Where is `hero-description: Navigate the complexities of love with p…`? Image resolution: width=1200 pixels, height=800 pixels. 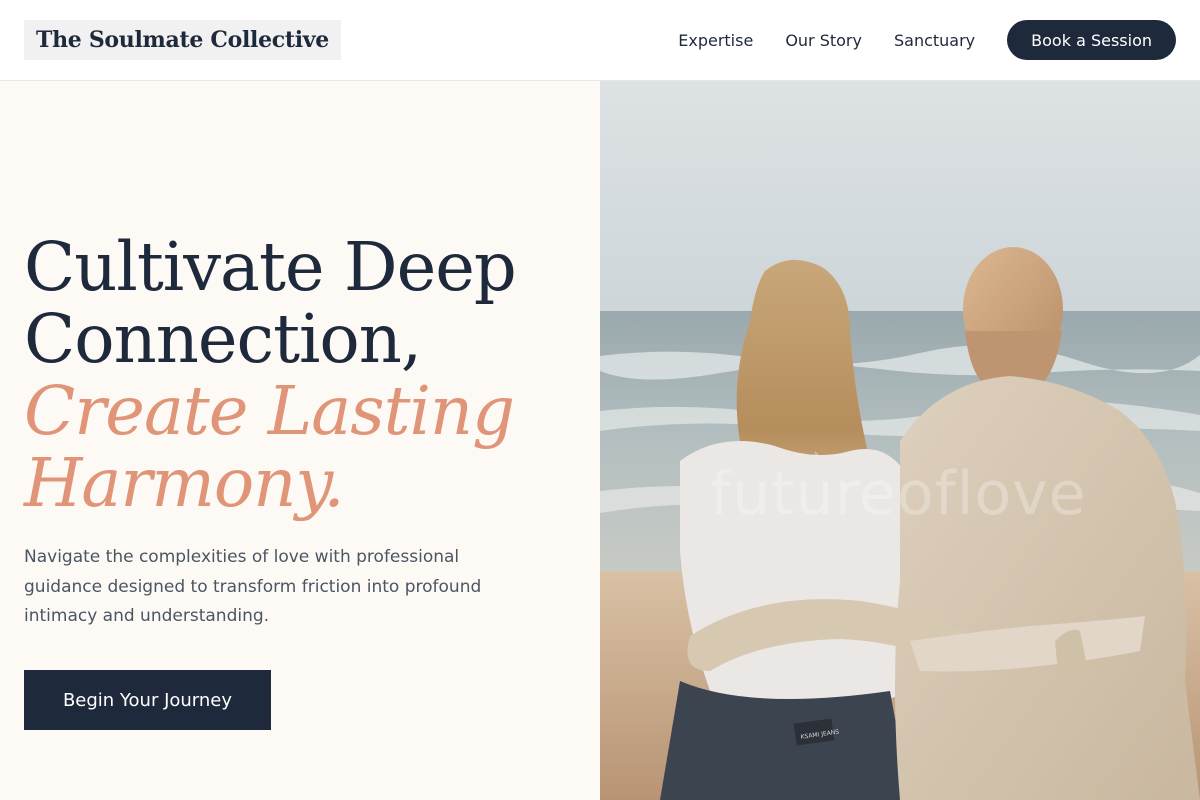
hero-description: Navigate the complexities of love with p… is located at coordinates (253, 586).